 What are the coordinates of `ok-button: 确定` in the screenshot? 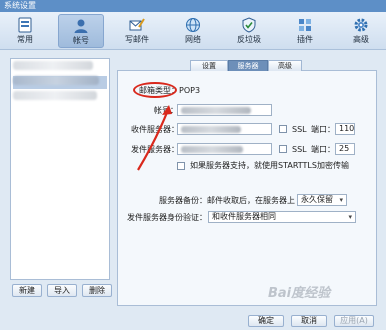 It's located at (266, 321).